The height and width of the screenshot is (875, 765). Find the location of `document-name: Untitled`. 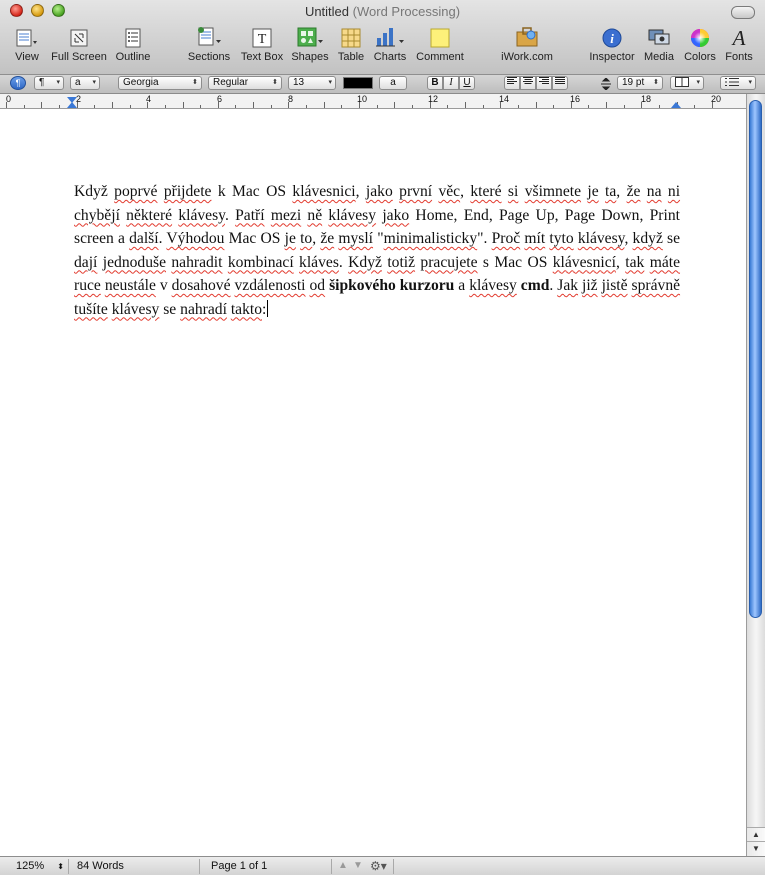

document-name: Untitled is located at coordinates (327, 11).